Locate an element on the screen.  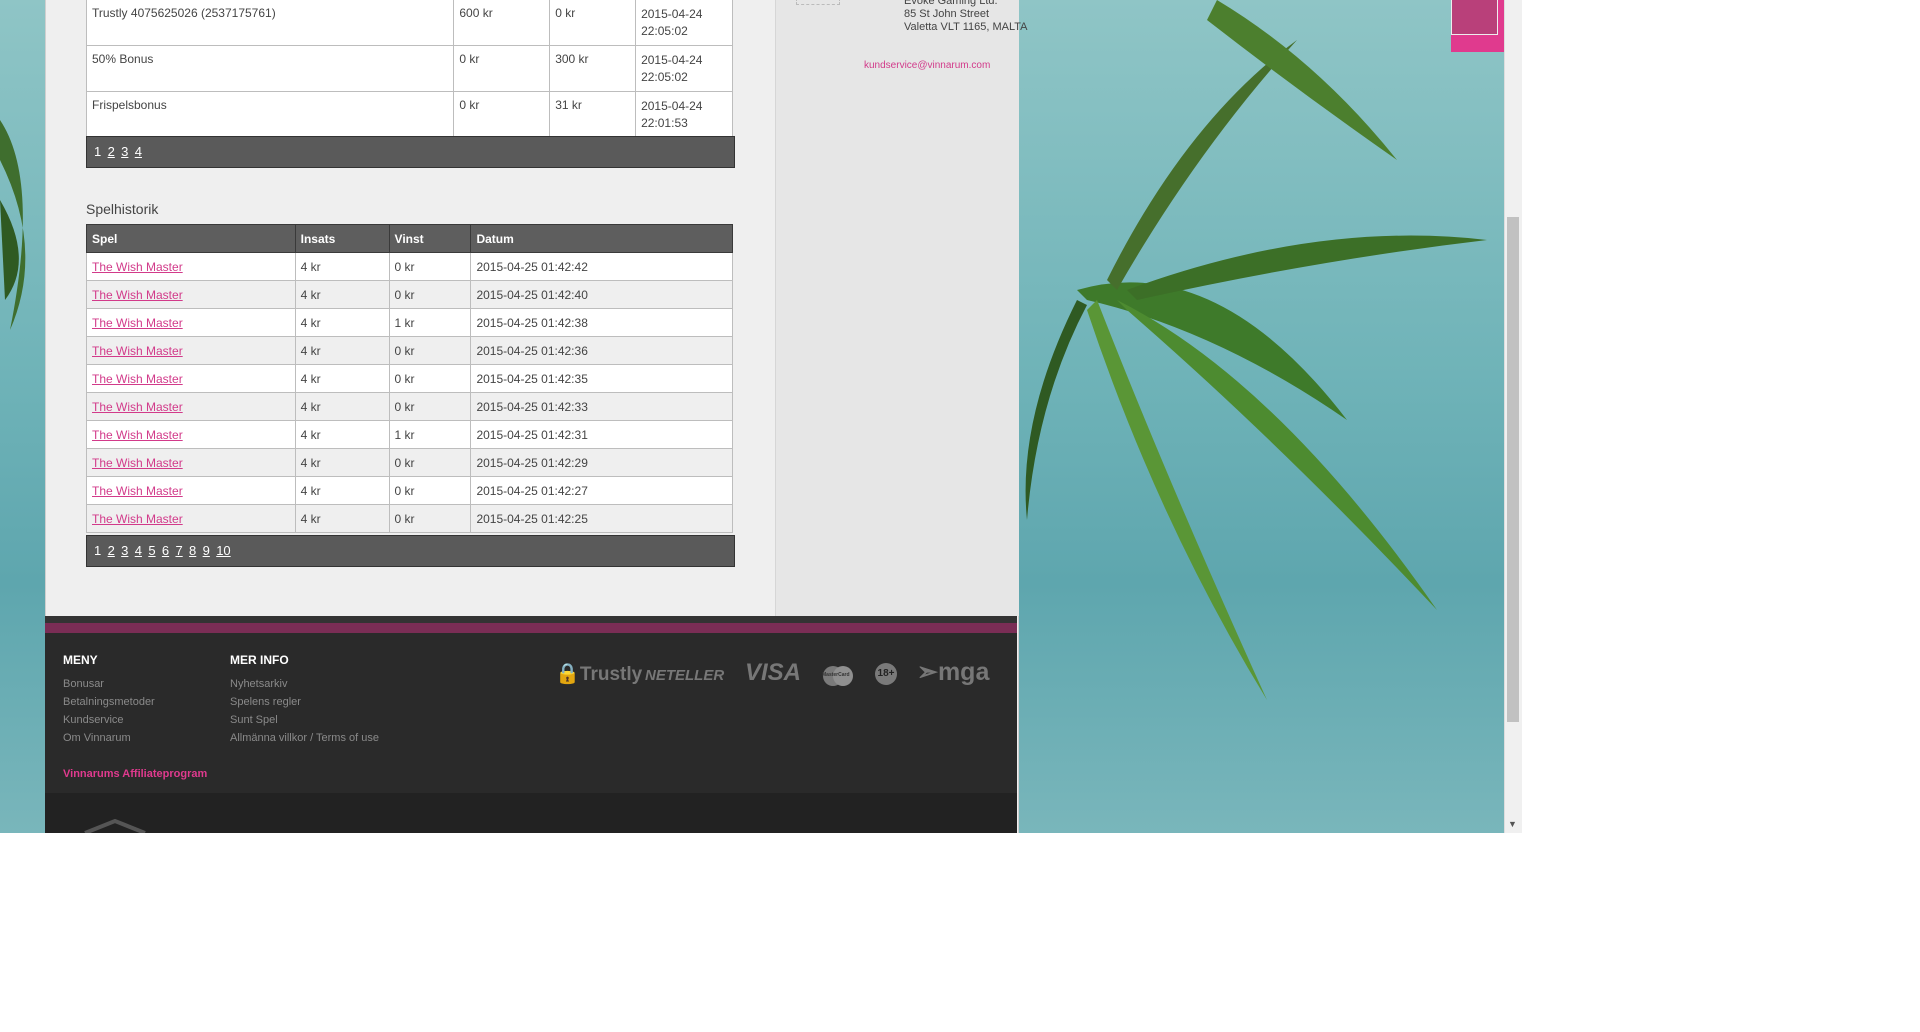
page-link-7: 7 is located at coordinates (178, 551).